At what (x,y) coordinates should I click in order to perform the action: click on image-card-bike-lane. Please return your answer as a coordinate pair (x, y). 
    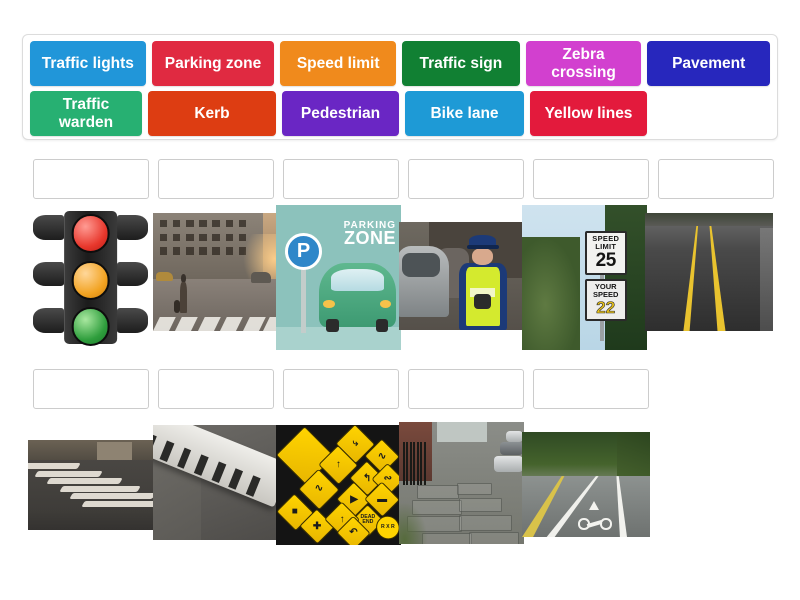
    Looking at the image, I should click on (586, 484).